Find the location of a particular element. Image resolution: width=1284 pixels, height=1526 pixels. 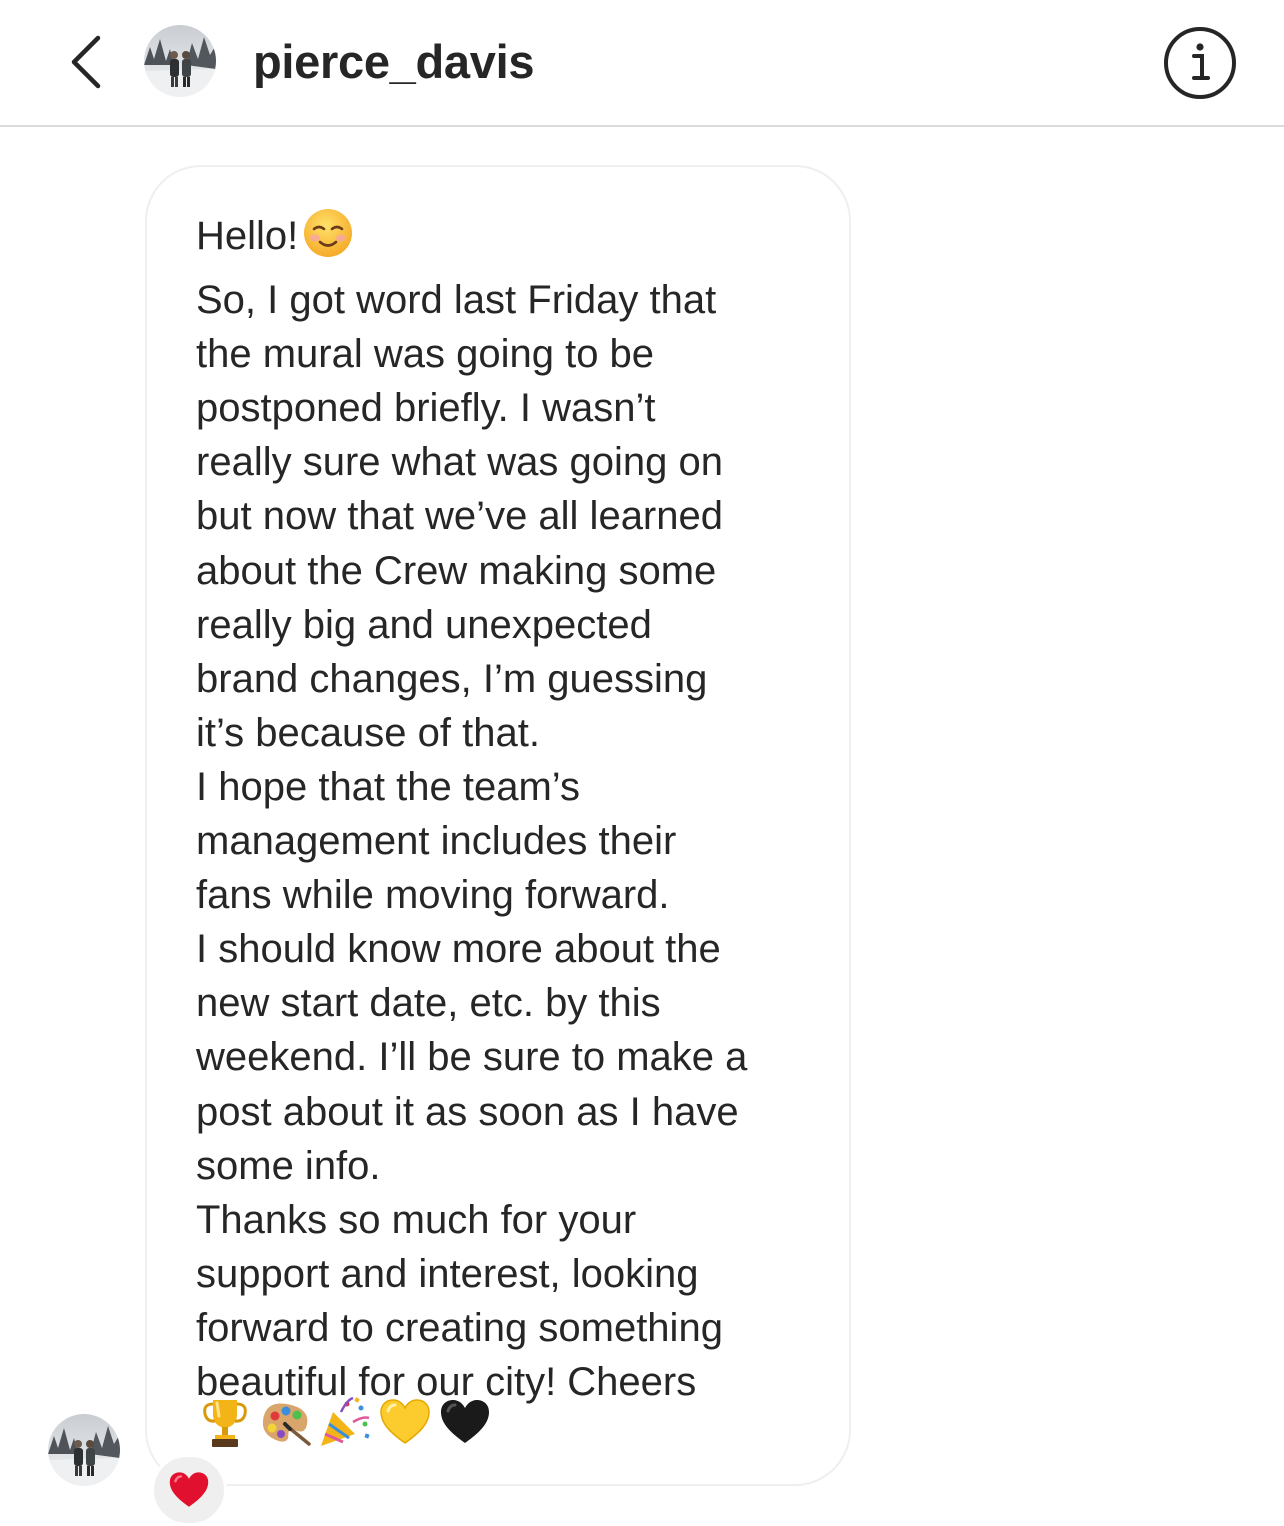

smiling-face-icon is located at coordinates (328, 240).